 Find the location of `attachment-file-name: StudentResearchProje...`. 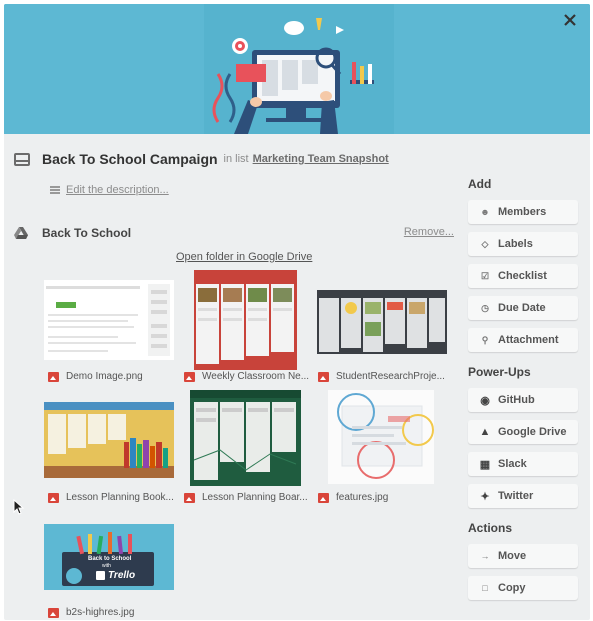

attachment-file-name: StudentResearchProje... is located at coordinates (381, 376).